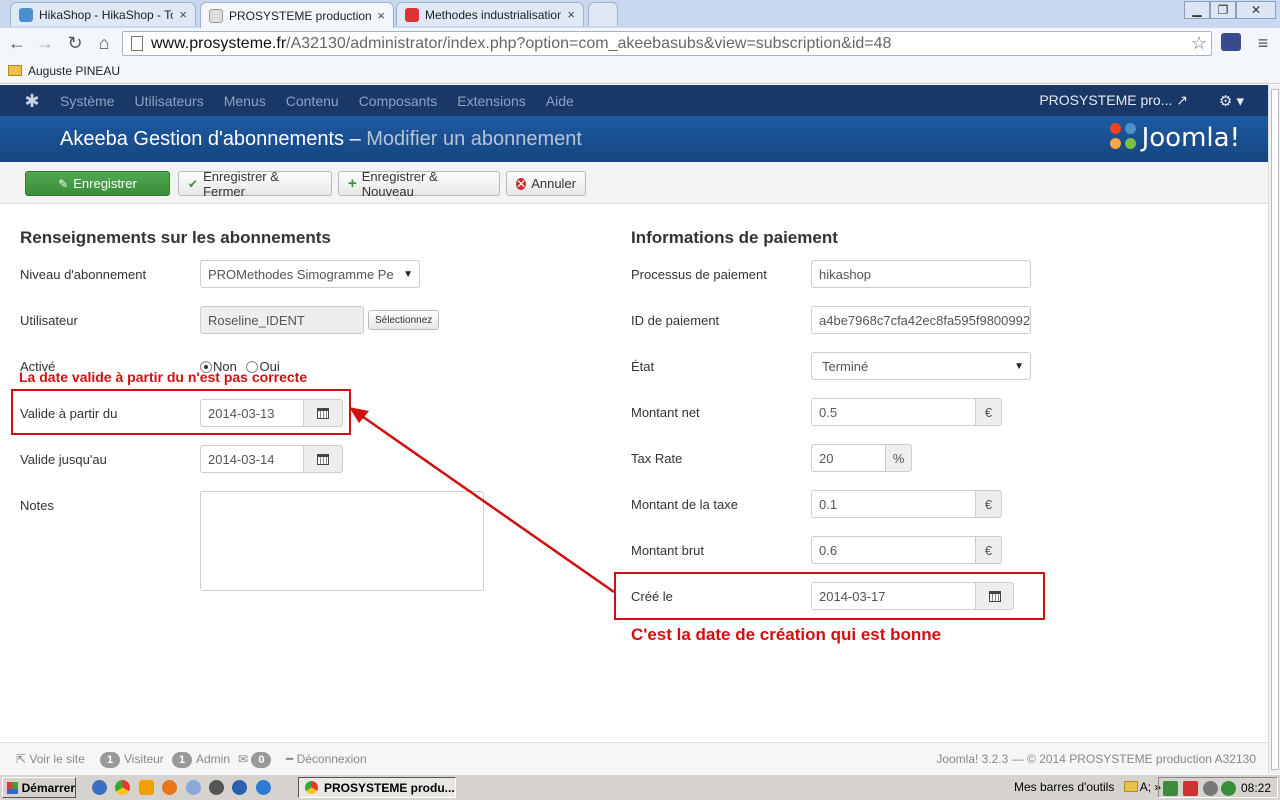  Describe the element at coordinates (83, 274) in the screenshot. I see `level-label: Niveau d'abonnement` at that location.